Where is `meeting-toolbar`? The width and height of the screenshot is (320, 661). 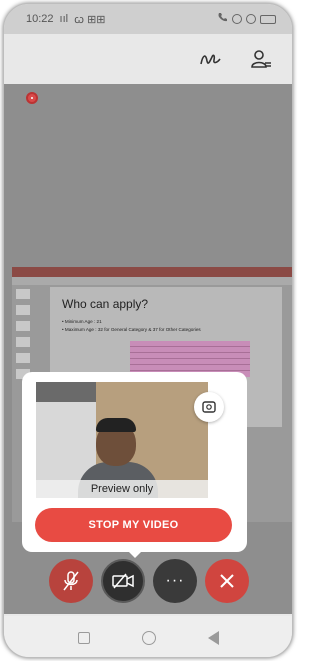
meeting-toolbar is located at coordinates (148, 59).